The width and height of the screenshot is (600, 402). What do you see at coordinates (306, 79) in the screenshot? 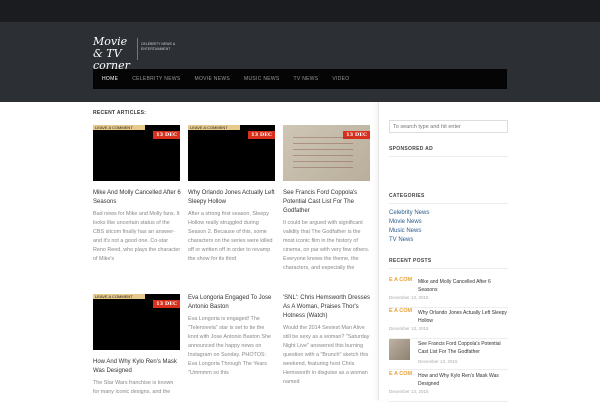
I see `nav-tv-news: TV News` at bounding box center [306, 79].